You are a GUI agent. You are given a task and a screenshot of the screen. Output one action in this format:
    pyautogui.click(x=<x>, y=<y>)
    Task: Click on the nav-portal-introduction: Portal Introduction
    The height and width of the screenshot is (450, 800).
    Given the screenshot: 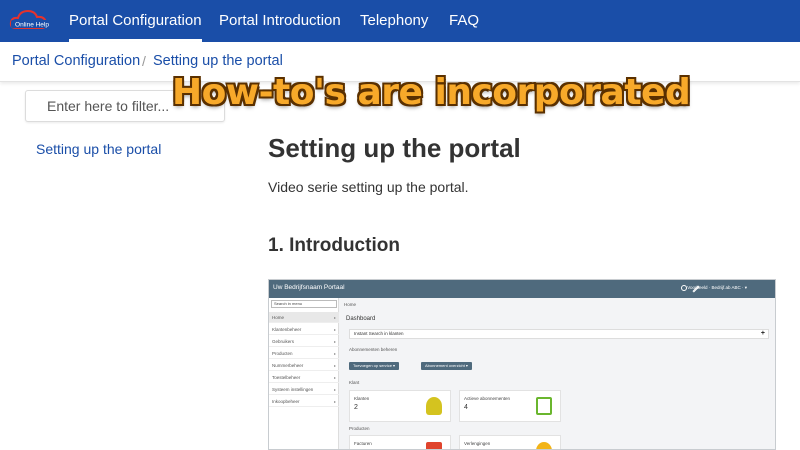 What is the action you would take?
    pyautogui.click(x=280, y=21)
    